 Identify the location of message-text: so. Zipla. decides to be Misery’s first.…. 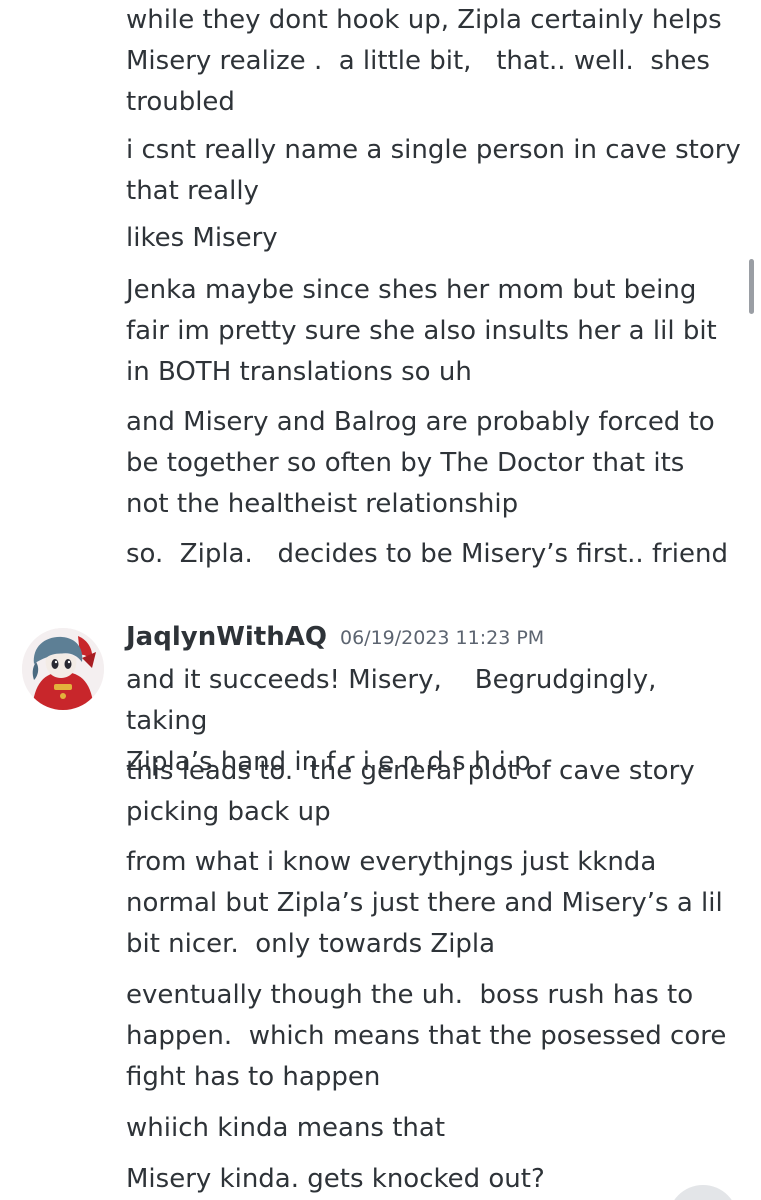
(427, 554).